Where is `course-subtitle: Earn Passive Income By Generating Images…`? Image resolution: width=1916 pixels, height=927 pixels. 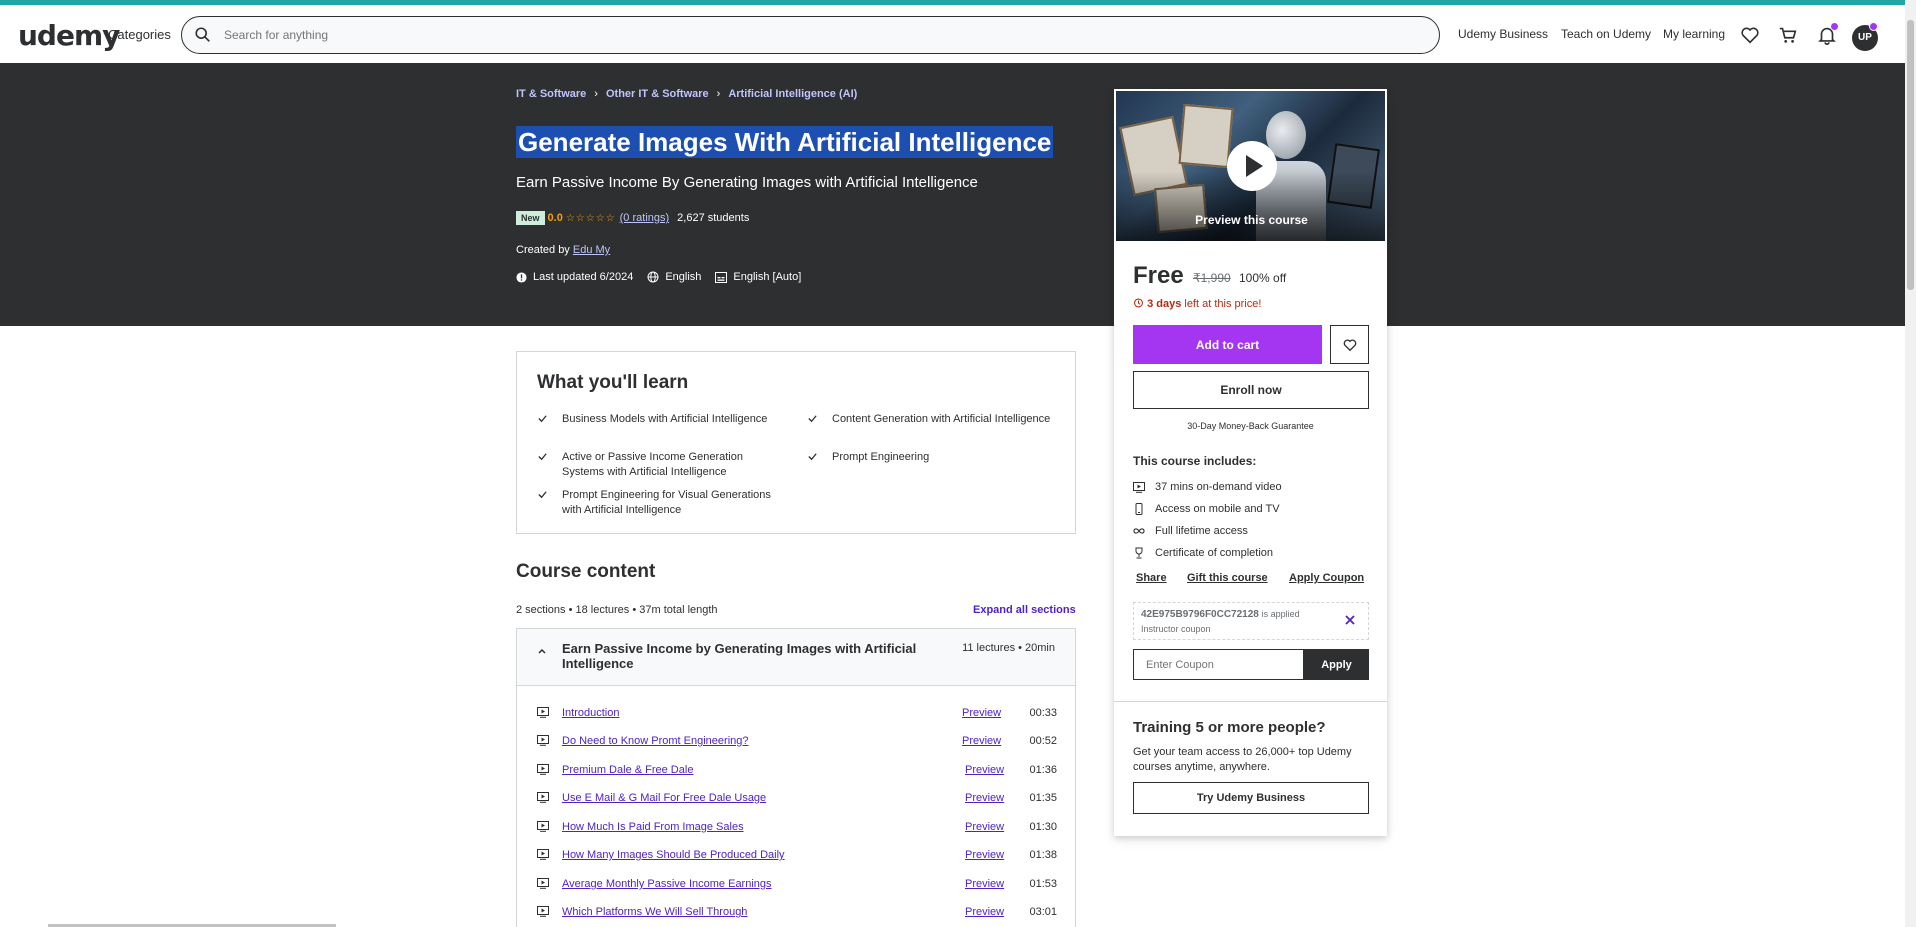
course-subtitle: Earn Passive Income By Generating Images… is located at coordinates (747, 182).